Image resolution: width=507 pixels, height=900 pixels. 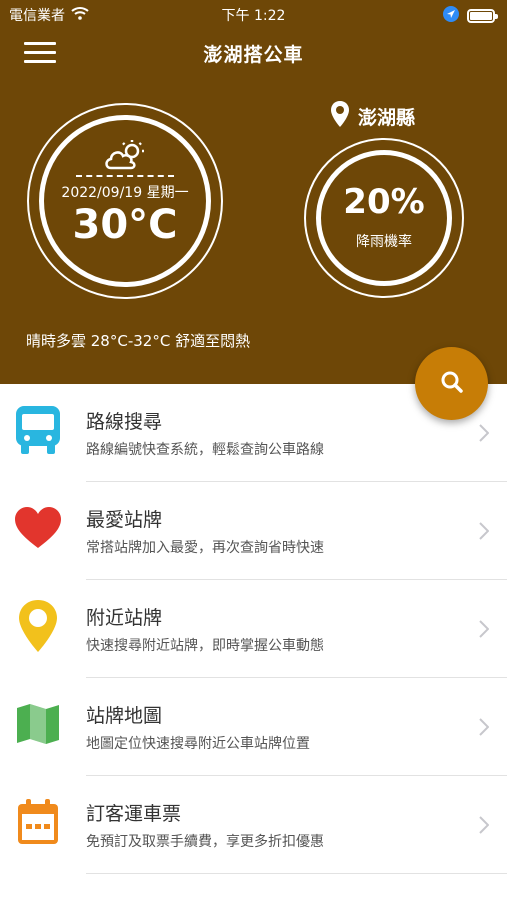 What do you see at coordinates (38, 430) in the screenshot?
I see `bus-icon` at bounding box center [38, 430].